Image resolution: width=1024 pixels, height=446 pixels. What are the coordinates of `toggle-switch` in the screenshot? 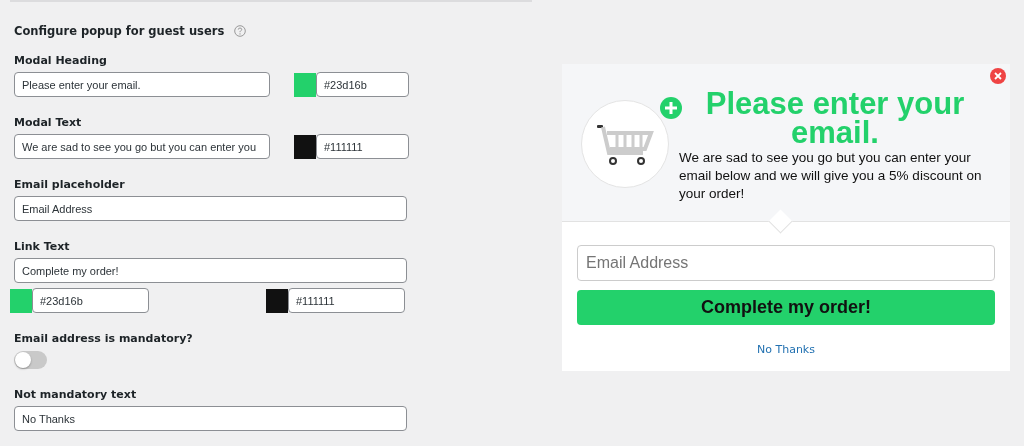 It's located at (30, 360).